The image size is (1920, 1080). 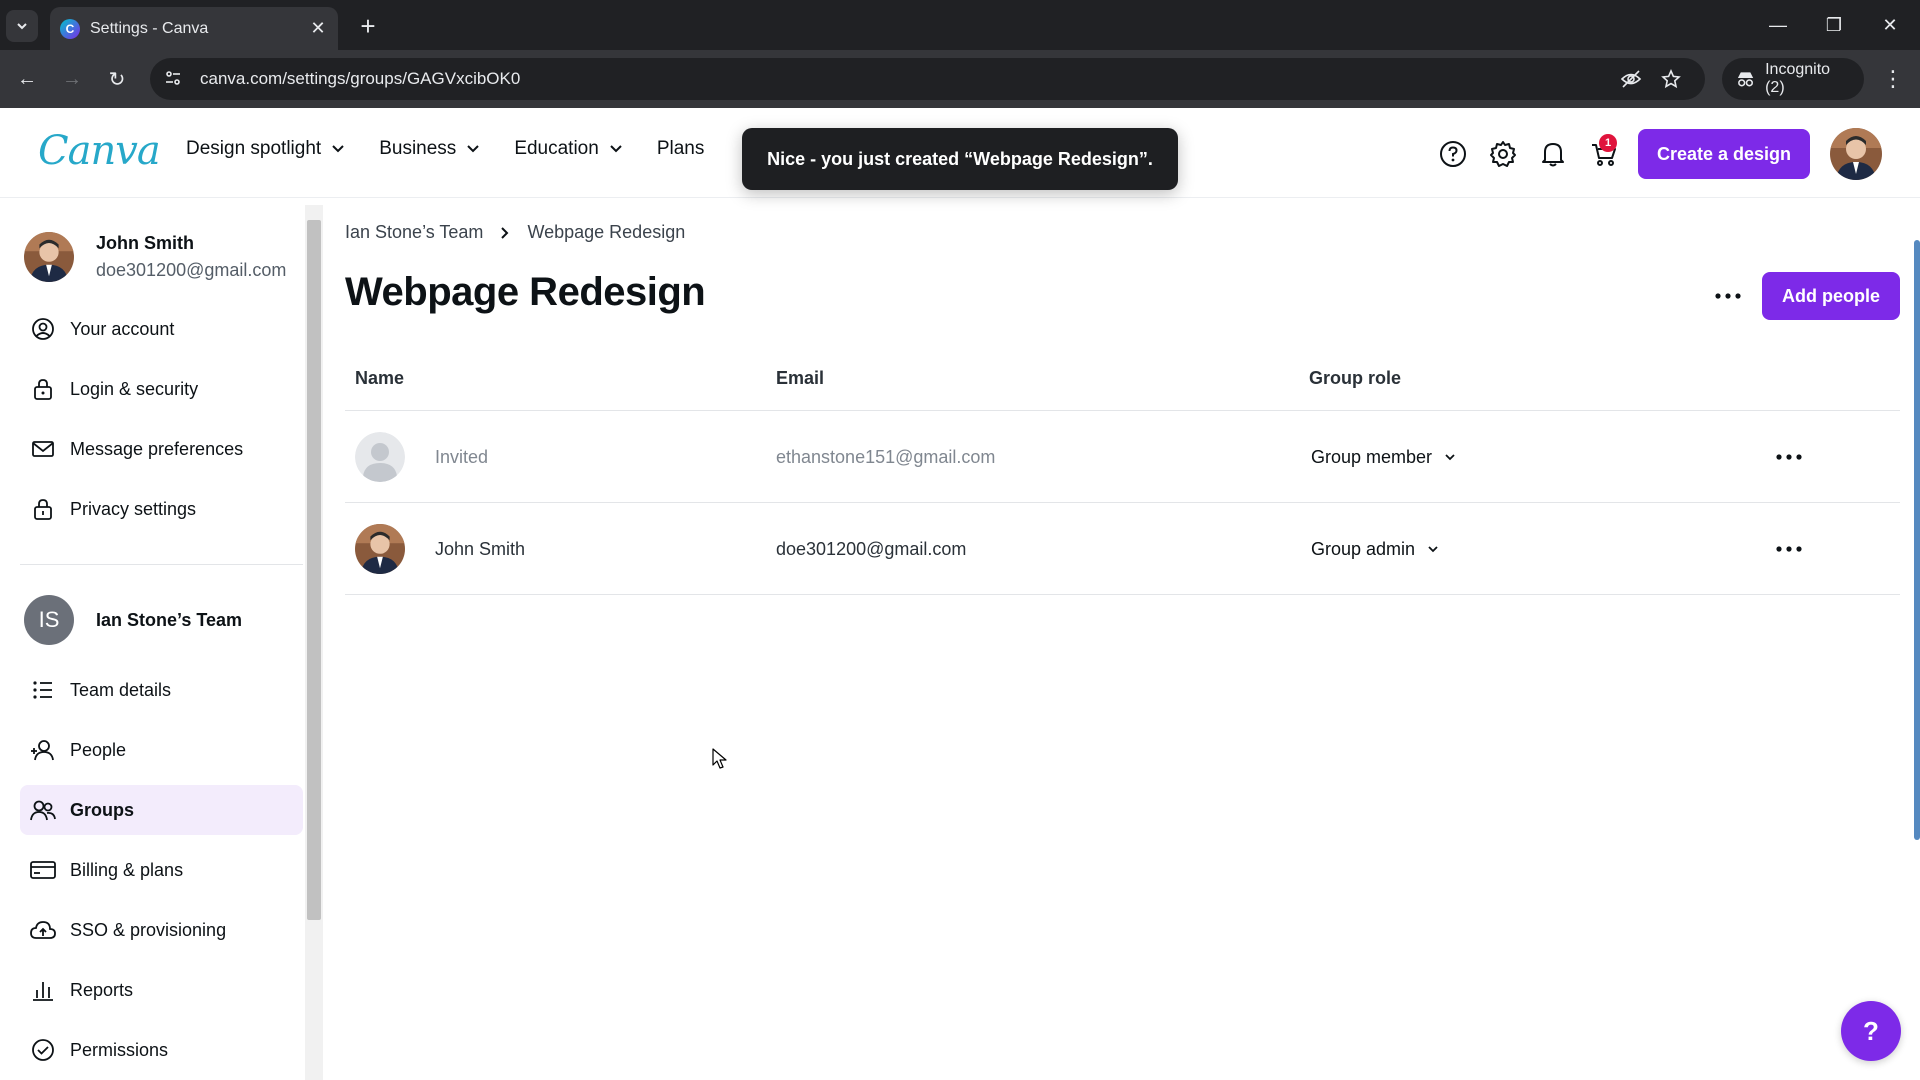 I want to click on sidebar-item-label: Your account, so click(x=122, y=328).